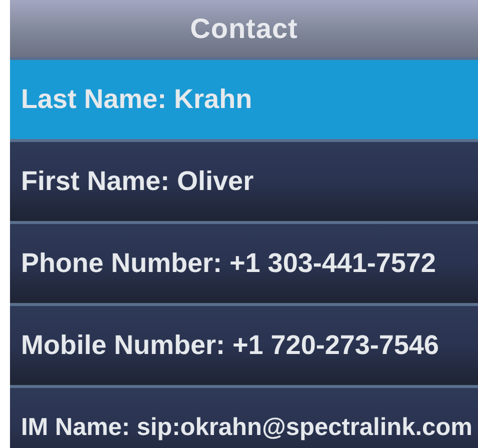 Image resolution: width=478 pixels, height=448 pixels. Describe the element at coordinates (244, 418) in the screenshot. I see `contact-field-row: IM Name: sip:okrahn@spectralink.com` at that location.